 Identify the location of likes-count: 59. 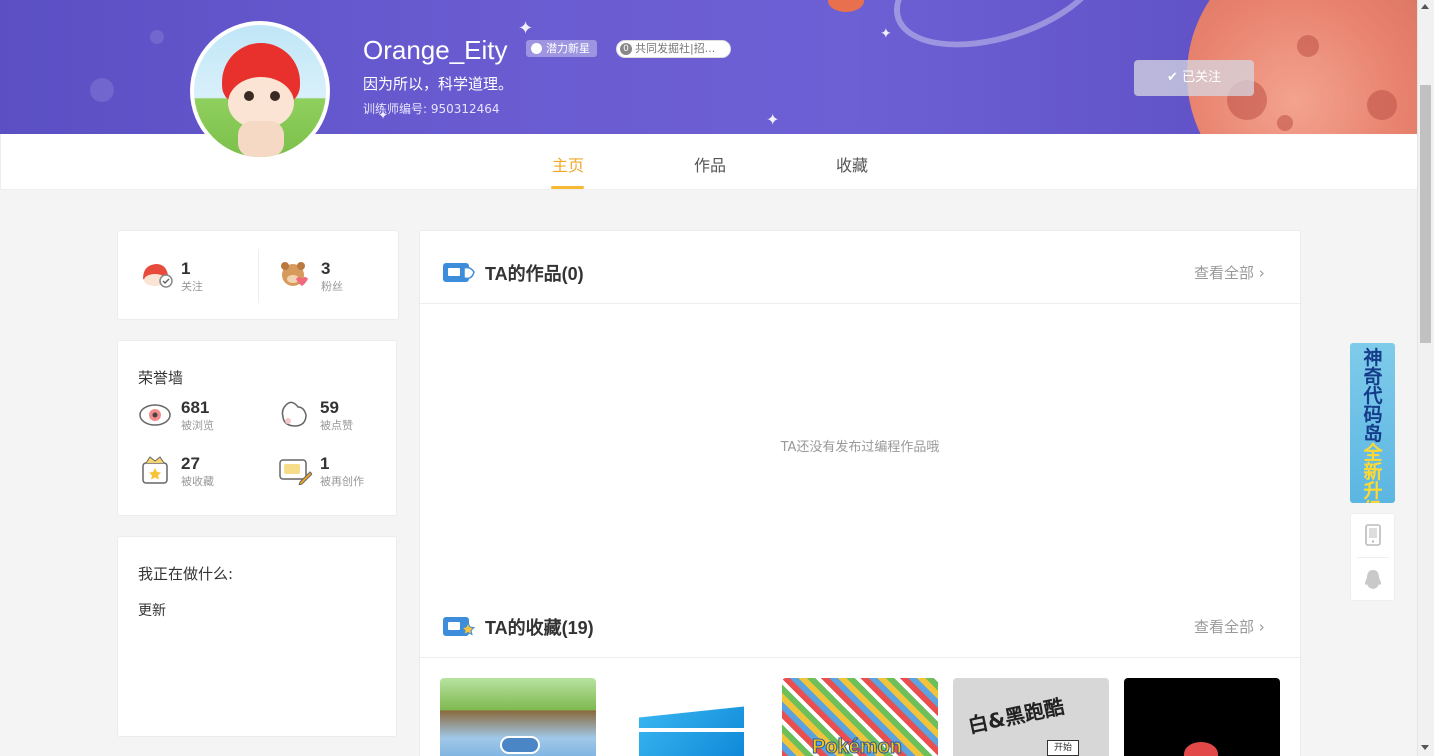
(329, 407).